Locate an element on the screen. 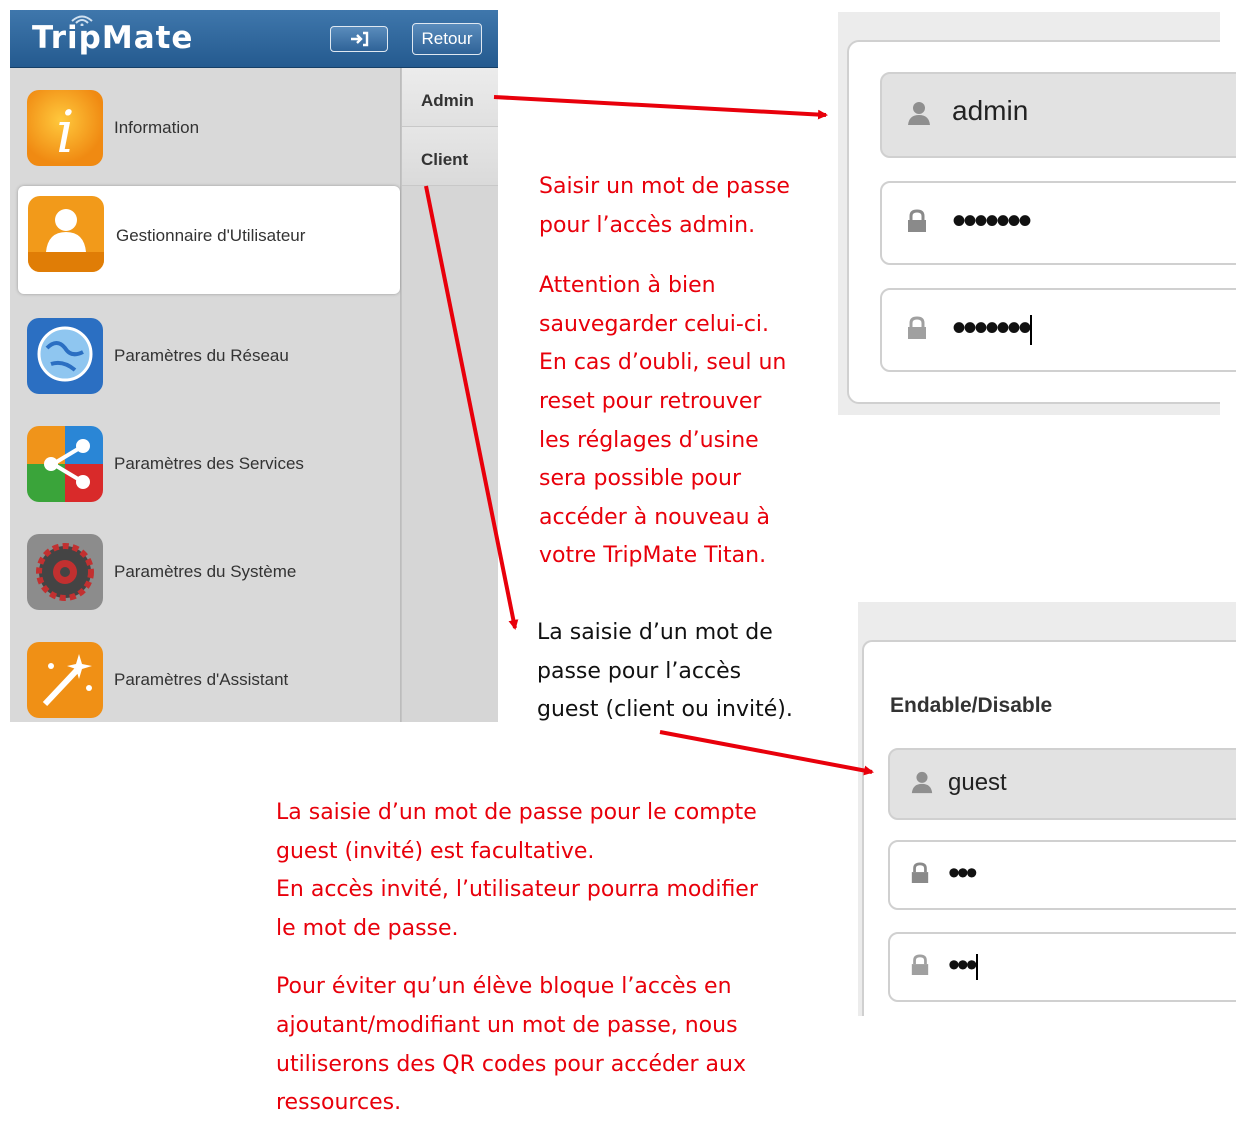 The width and height of the screenshot is (1236, 1123). note-line: La saisie d’un mot de is located at coordinates (655, 632).